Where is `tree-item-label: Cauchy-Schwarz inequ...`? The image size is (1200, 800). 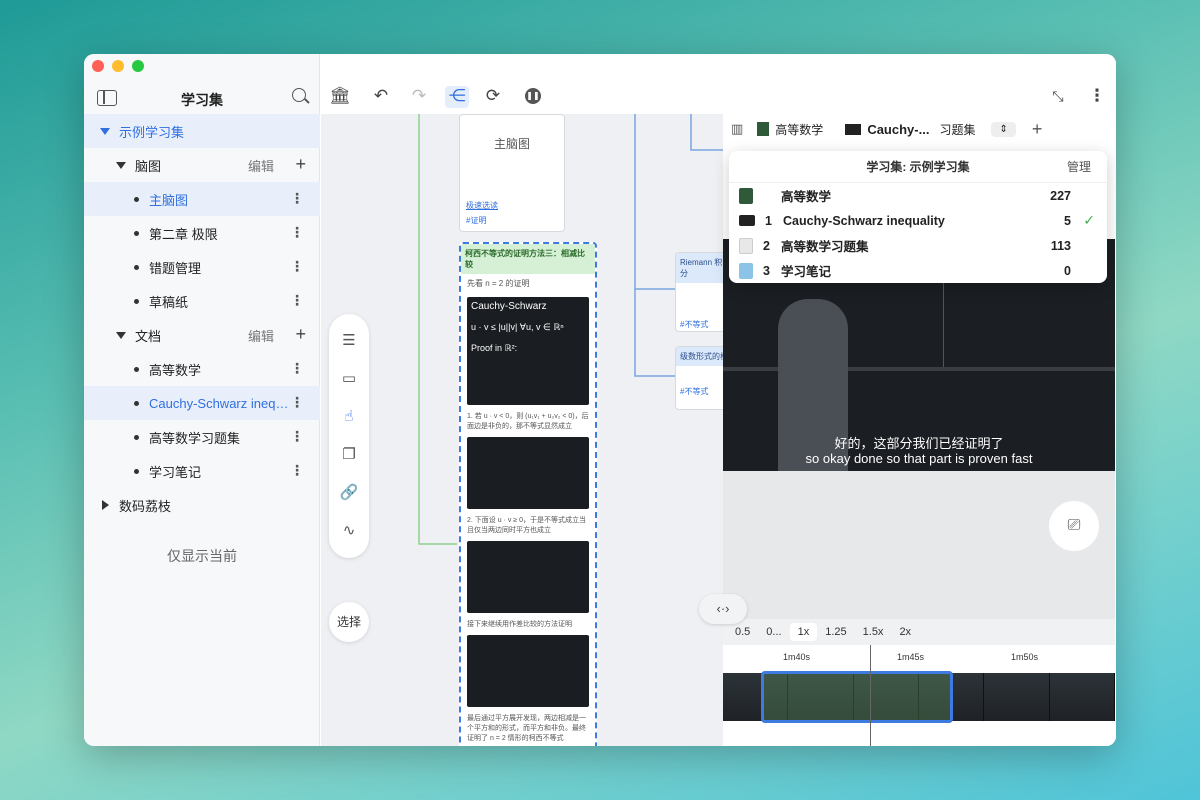
tree-item-label: Cauchy-Schwarz inequ... is located at coordinates (219, 403).